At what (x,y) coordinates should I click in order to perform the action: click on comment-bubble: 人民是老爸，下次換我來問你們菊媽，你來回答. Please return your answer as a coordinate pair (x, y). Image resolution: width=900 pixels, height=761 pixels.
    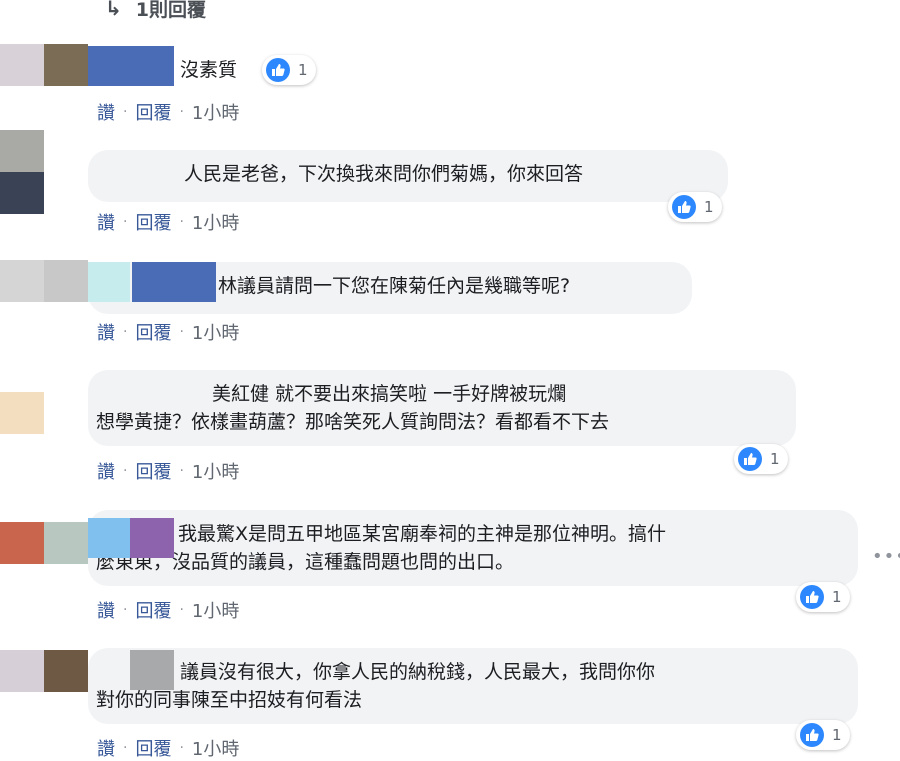
    Looking at the image, I should click on (408, 176).